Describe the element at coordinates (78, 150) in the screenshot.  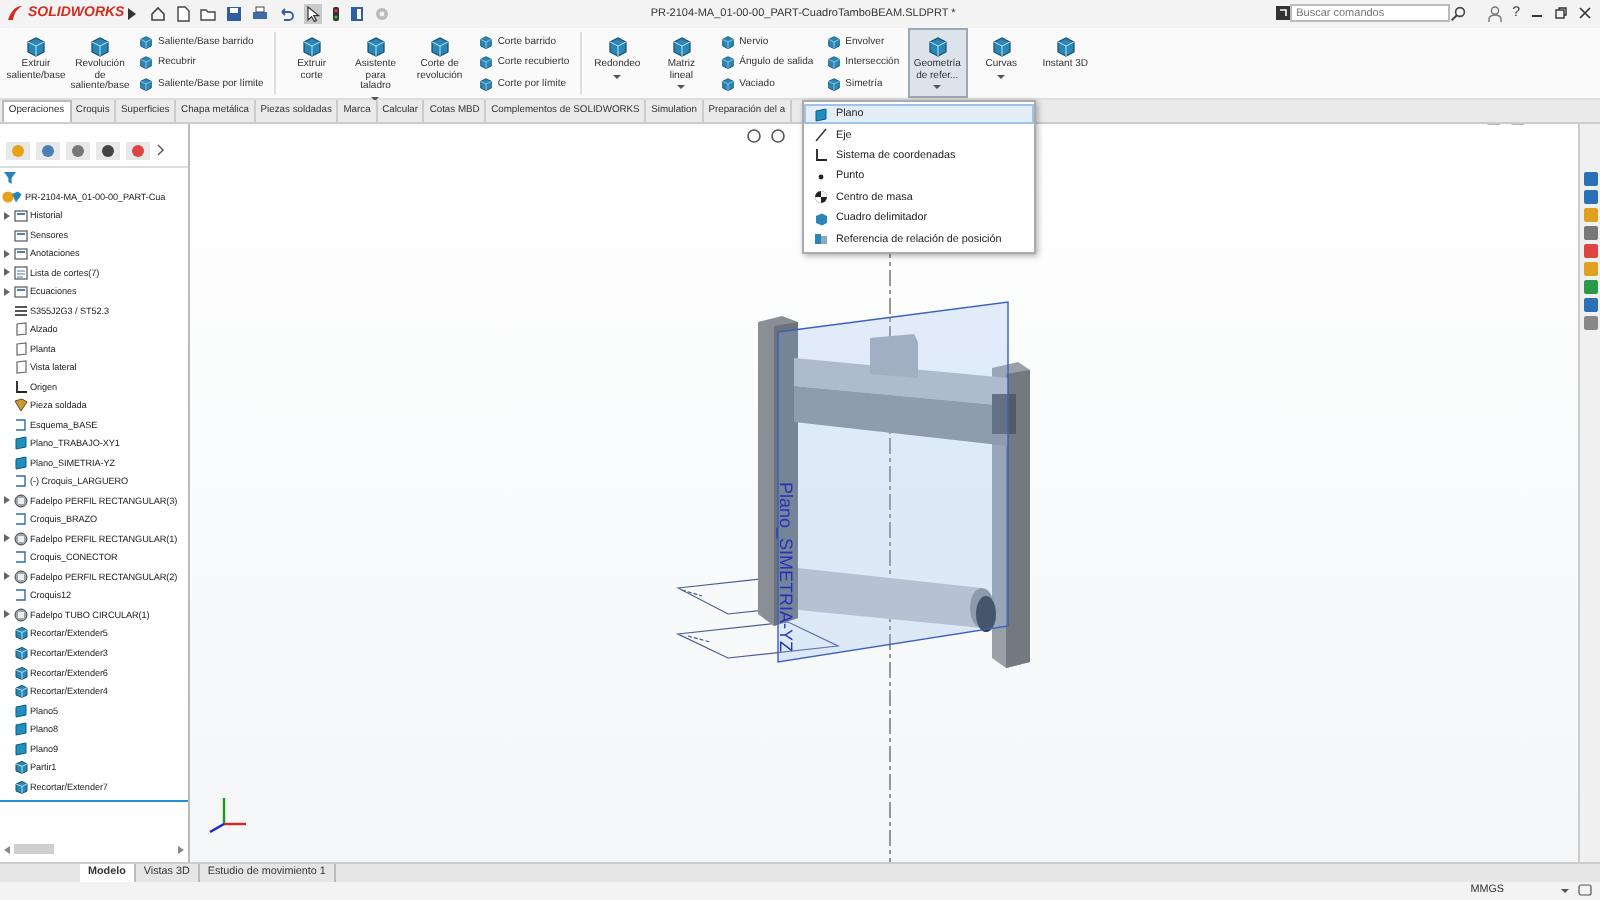
I see `configuration-tab` at that location.